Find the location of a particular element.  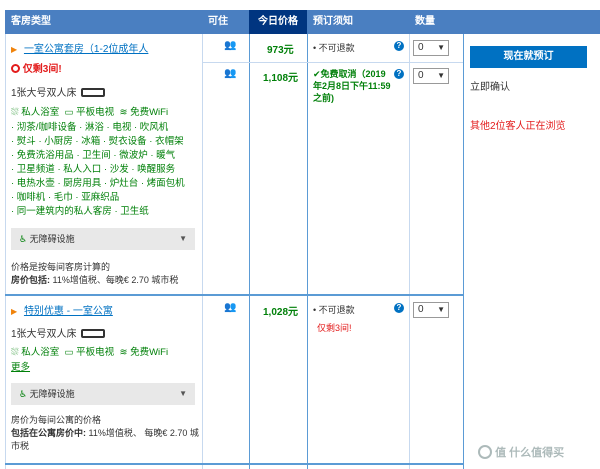

room1-title-link: 一室公寓套房（1-2位成年人 is located at coordinates (86, 49).